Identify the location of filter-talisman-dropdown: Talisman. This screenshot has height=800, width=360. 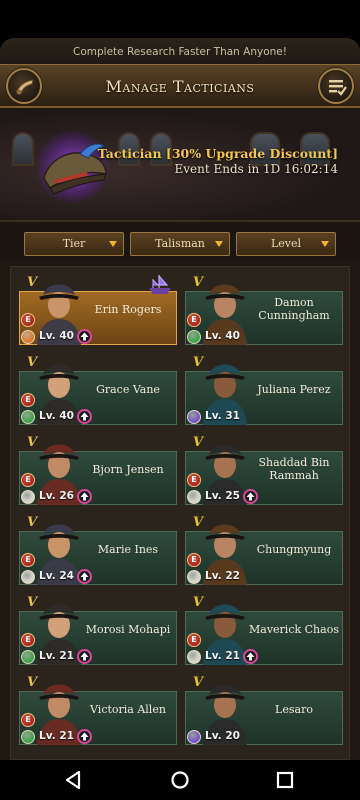
(180, 244).